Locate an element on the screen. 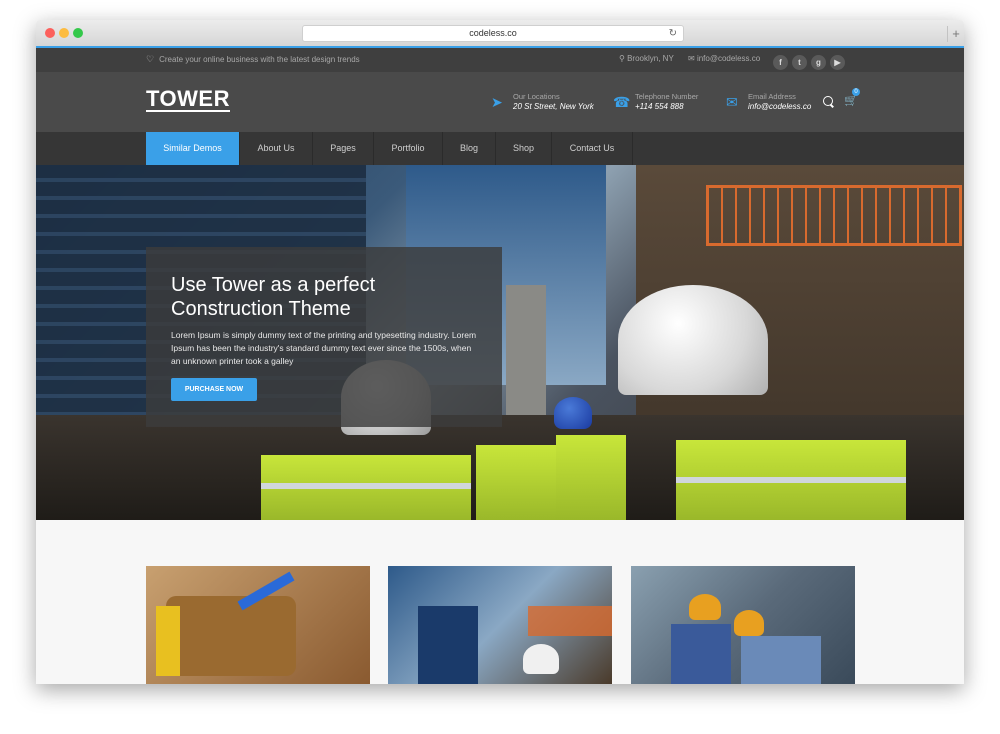 The width and height of the screenshot is (1000, 734). location-label: Our Locations is located at coordinates (536, 96).